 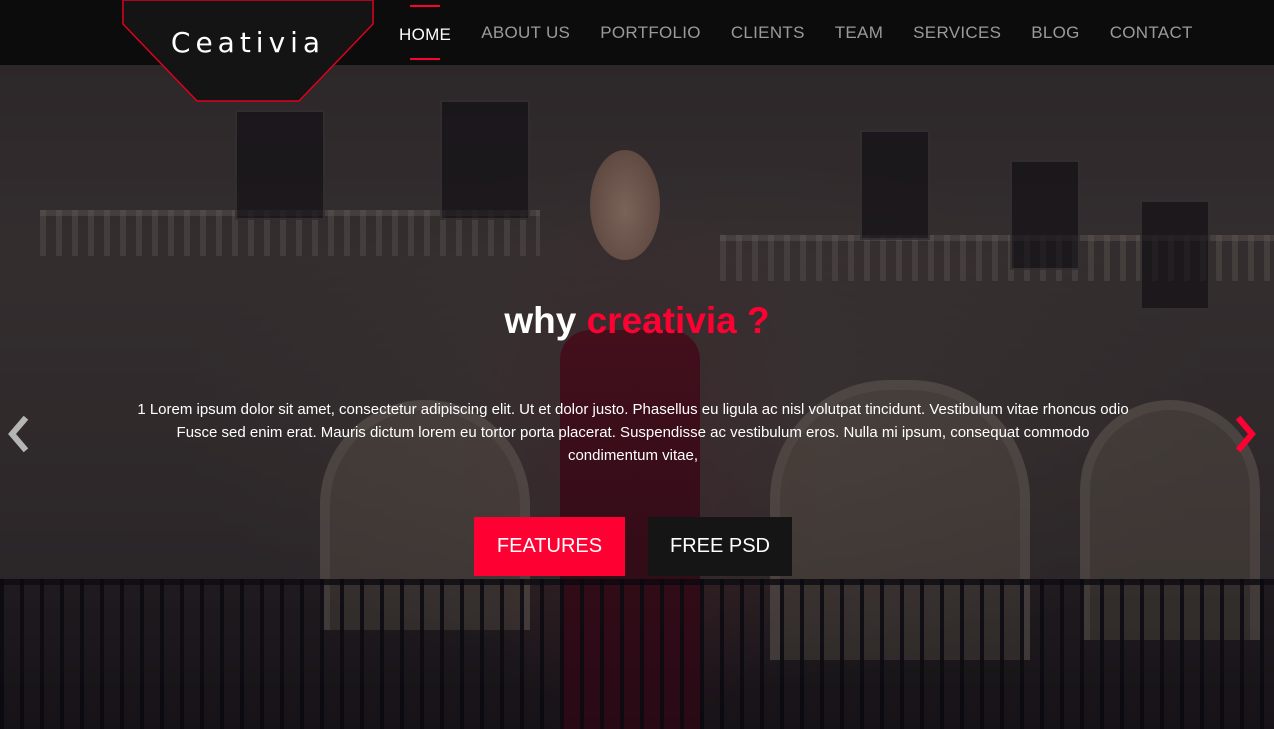 I want to click on chevron-left-icon, so click(x=18, y=434).